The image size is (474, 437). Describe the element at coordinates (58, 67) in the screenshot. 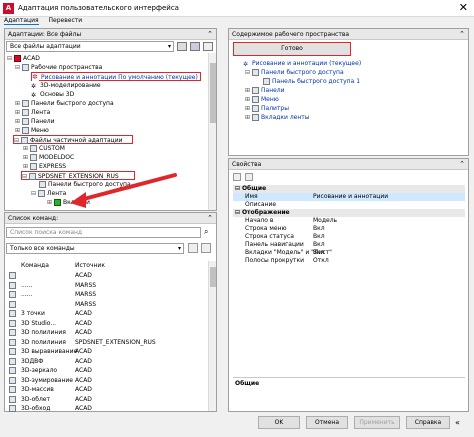

I see `tree-item-workspaces: ⊟ Рабочие пространства` at that location.